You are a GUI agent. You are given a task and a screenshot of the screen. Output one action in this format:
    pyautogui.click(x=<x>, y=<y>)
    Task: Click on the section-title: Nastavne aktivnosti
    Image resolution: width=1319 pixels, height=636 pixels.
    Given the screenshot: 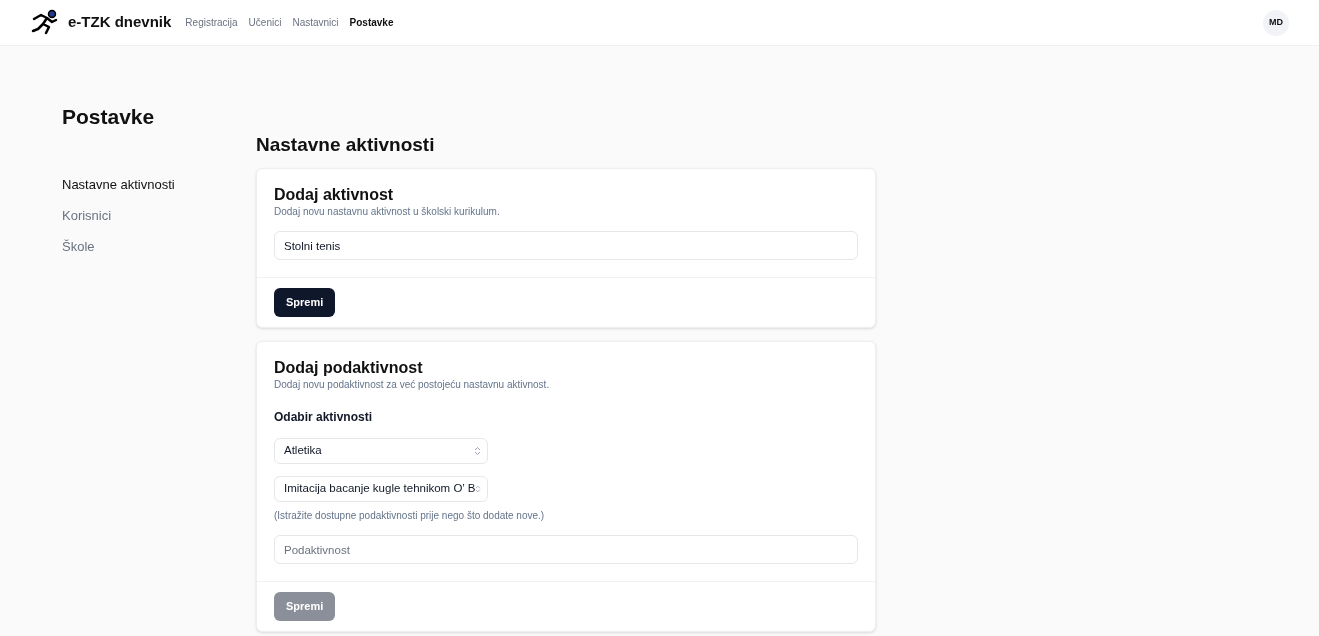 What is the action you would take?
    pyautogui.click(x=346, y=145)
    